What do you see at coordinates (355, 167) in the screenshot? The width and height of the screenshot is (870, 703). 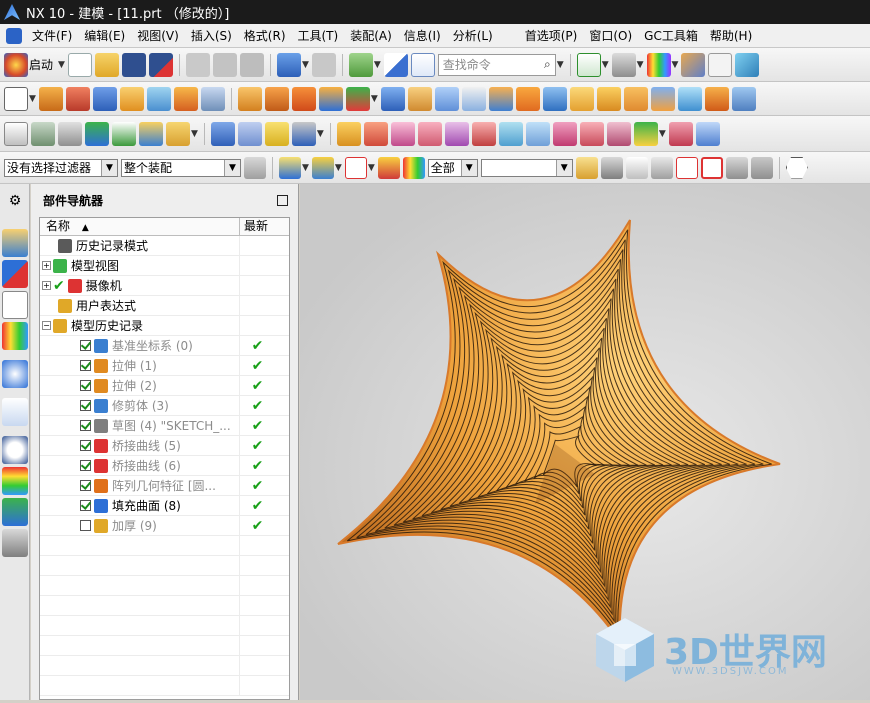 I see `snap-point-icon` at bounding box center [355, 167].